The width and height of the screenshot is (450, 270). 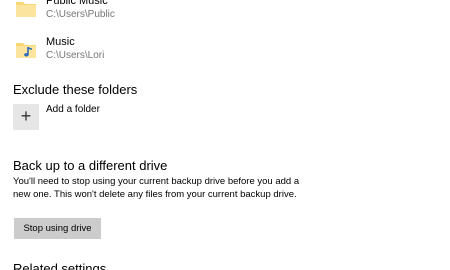 I want to click on plus-icon: +, so click(x=26, y=117).